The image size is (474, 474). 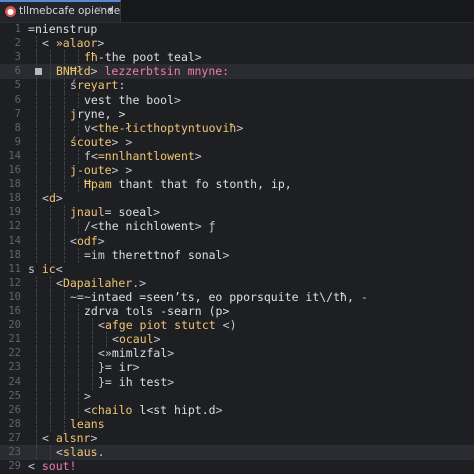 I want to click on code-line: 6 BNĦłd> lezzerbtsin mnyne:, so click(x=237, y=72).